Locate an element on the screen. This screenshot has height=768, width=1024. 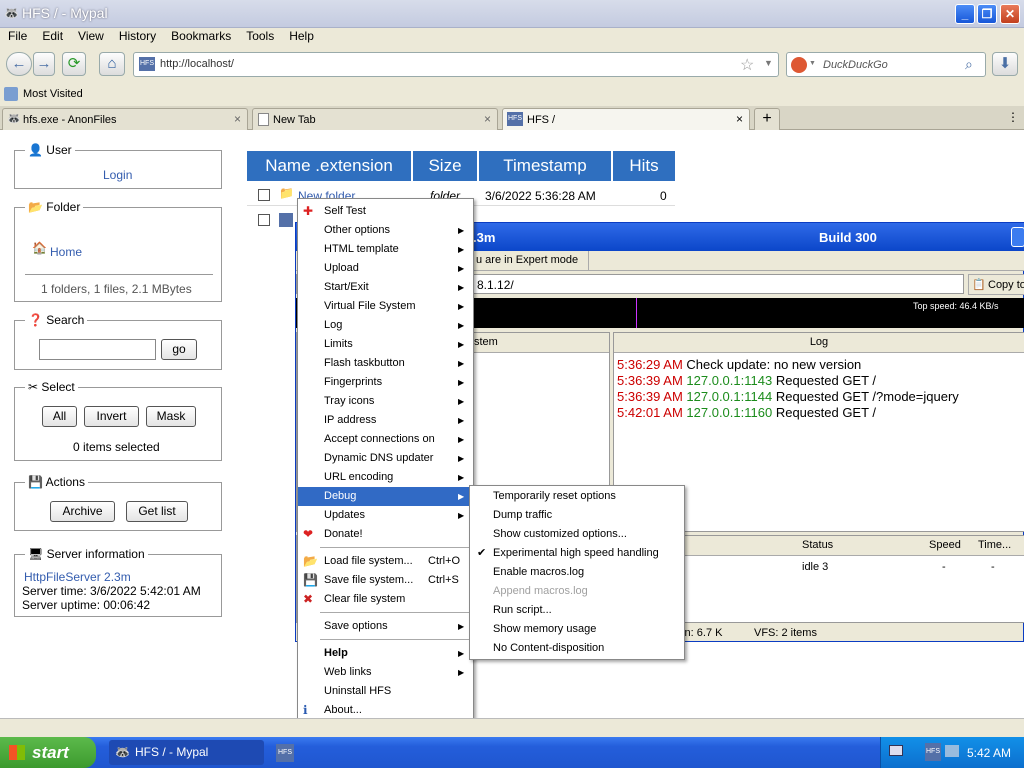
log-time: 5:36:29 AM is located at coordinates (650, 364).